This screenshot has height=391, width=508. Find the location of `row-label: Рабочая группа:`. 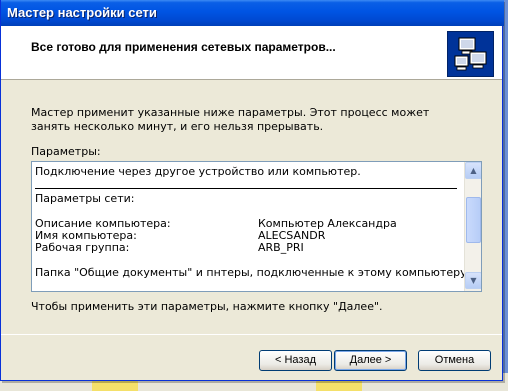

row-label: Рабочая группа: is located at coordinates (82, 247).